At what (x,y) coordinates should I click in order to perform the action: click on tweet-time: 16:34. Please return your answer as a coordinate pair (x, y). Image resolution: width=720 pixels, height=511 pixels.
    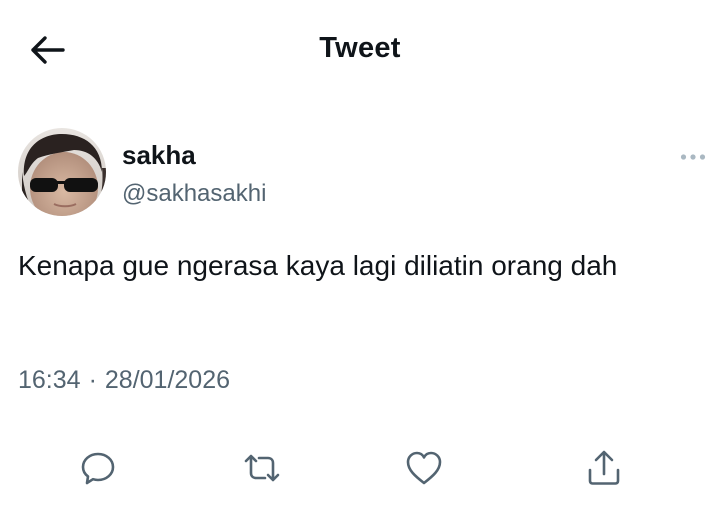
    Looking at the image, I should click on (49, 380).